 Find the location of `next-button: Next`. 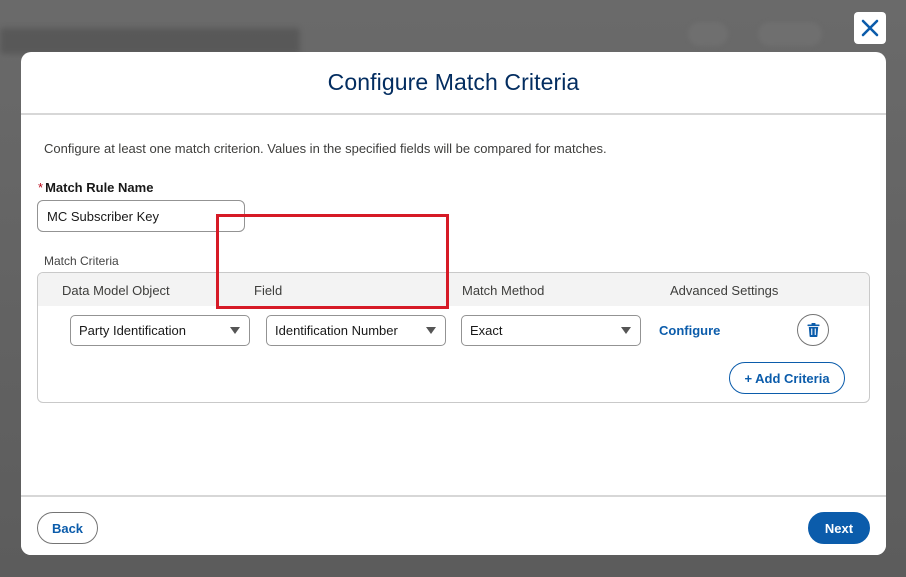

next-button: Next is located at coordinates (839, 528).